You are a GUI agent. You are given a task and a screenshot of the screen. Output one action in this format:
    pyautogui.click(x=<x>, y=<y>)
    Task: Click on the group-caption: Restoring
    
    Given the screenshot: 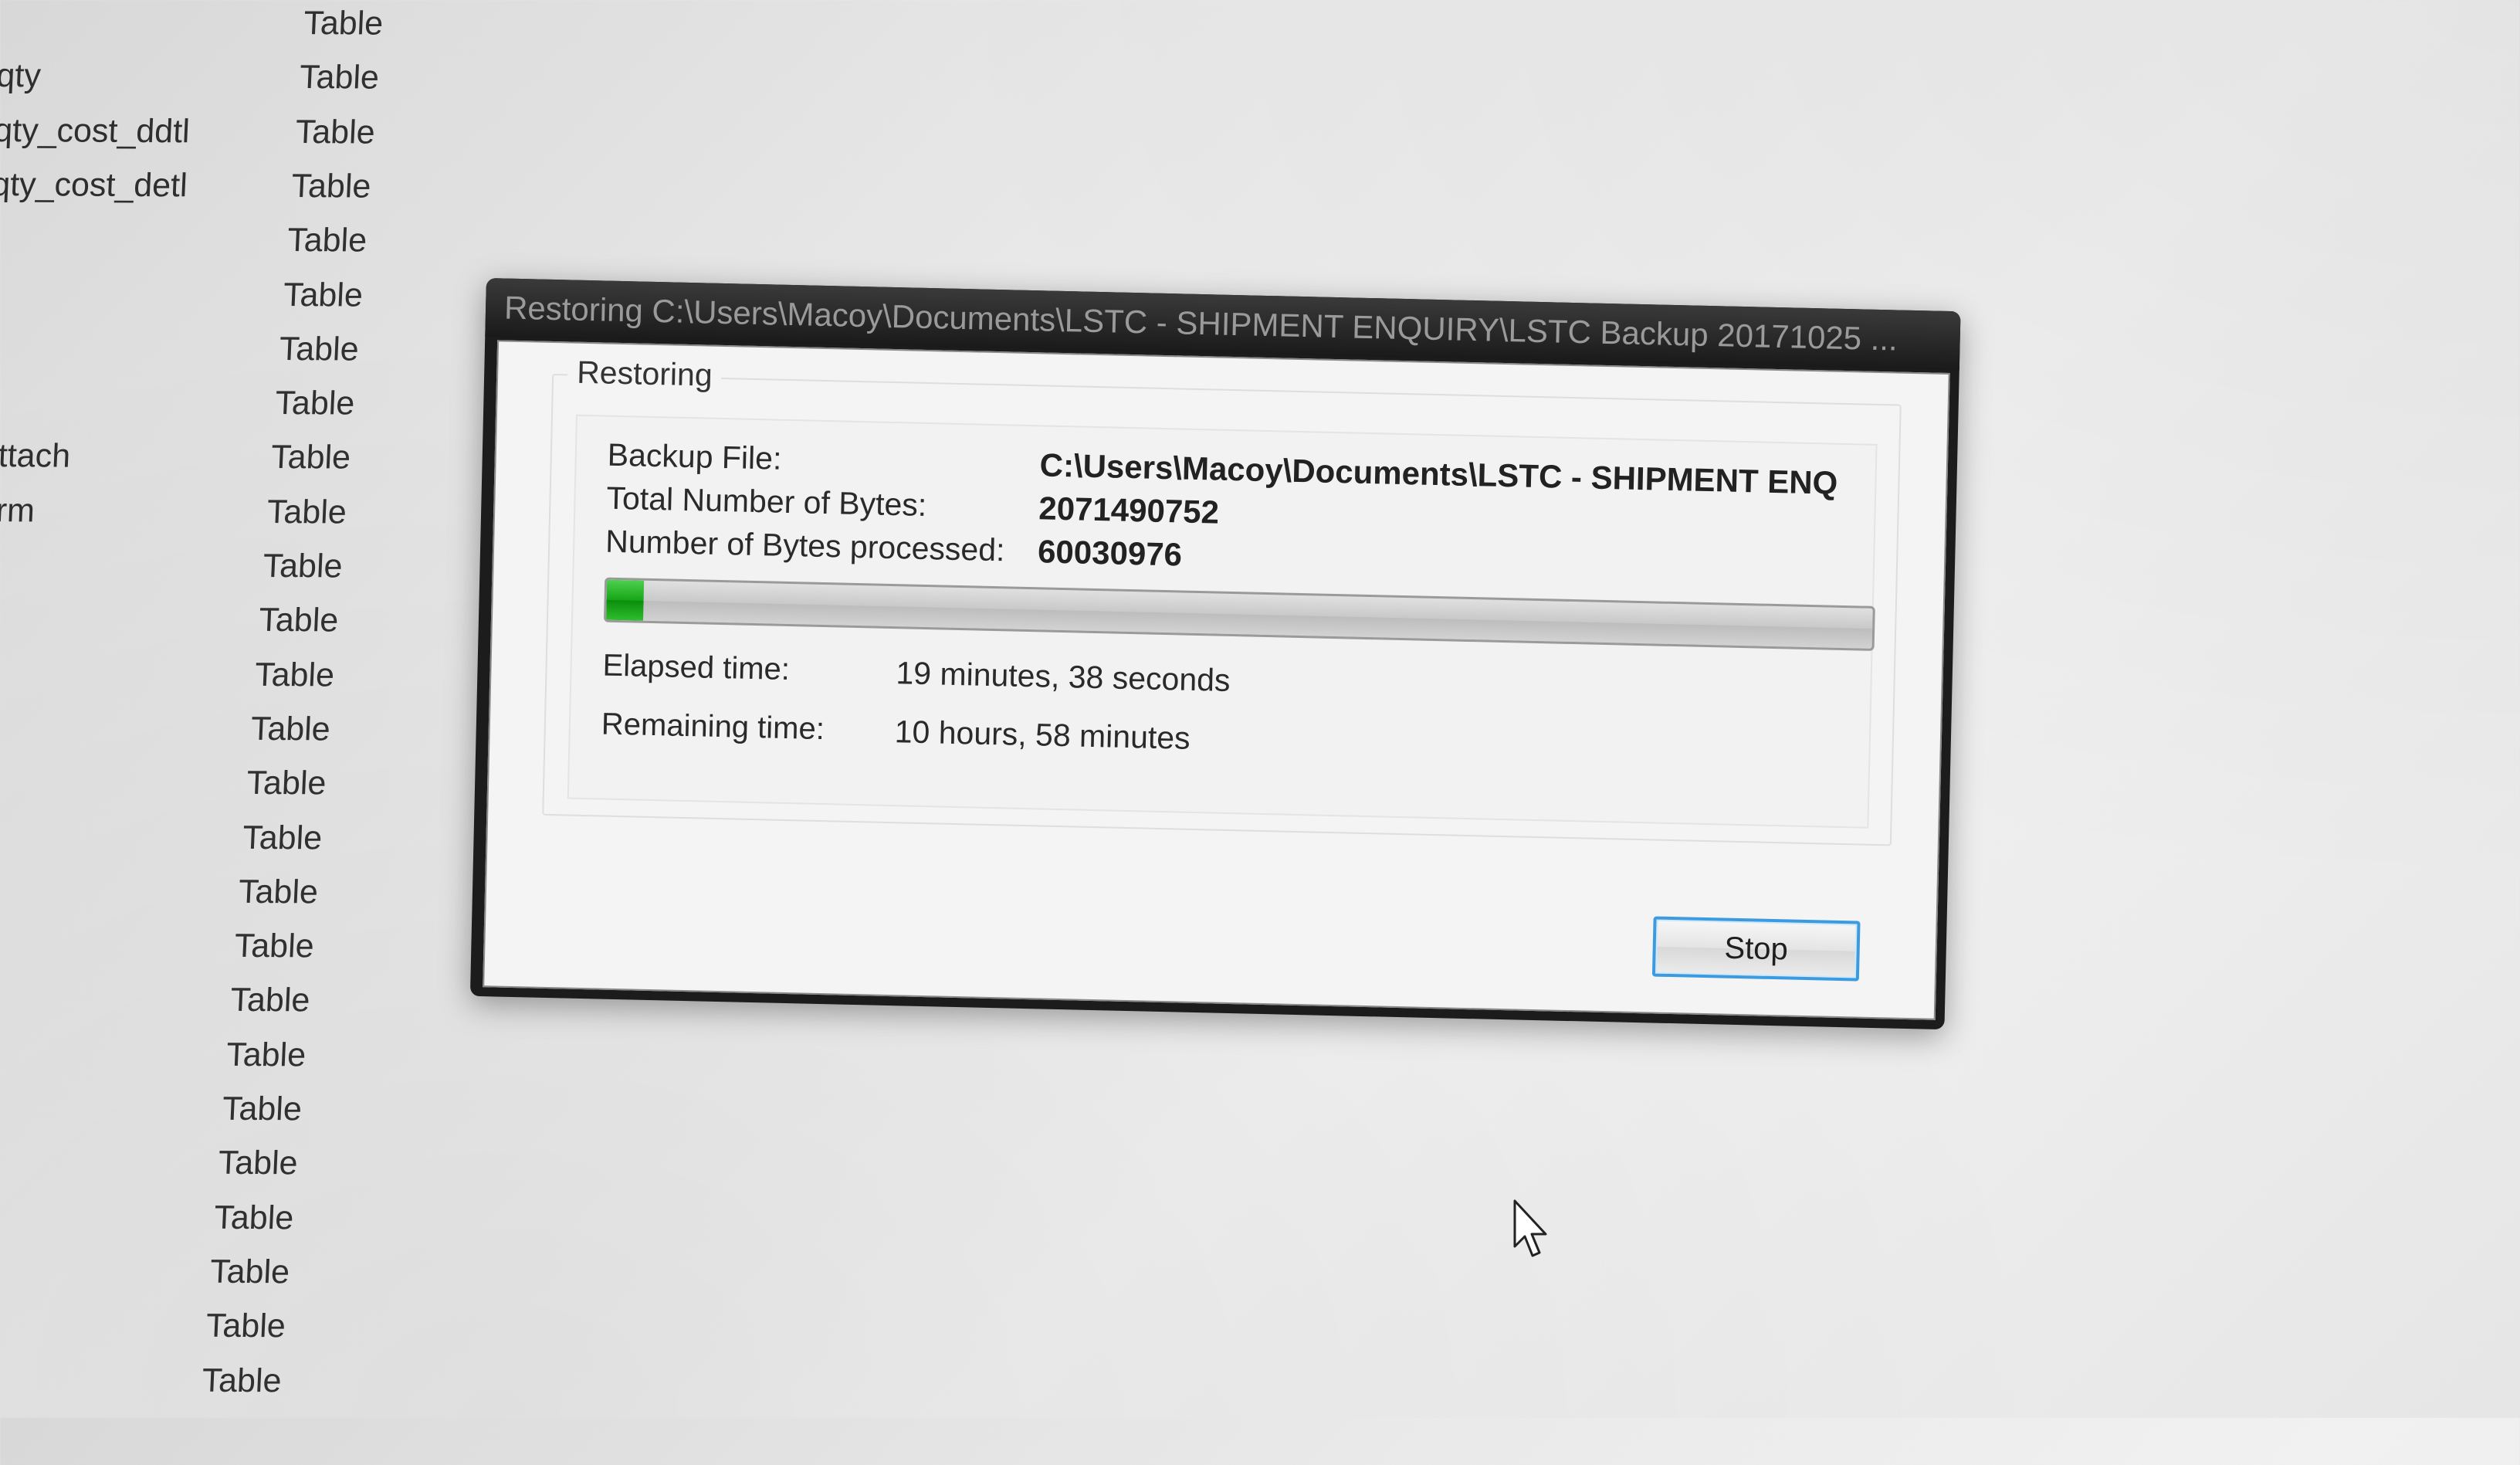 What is the action you would take?
    pyautogui.click(x=645, y=374)
    